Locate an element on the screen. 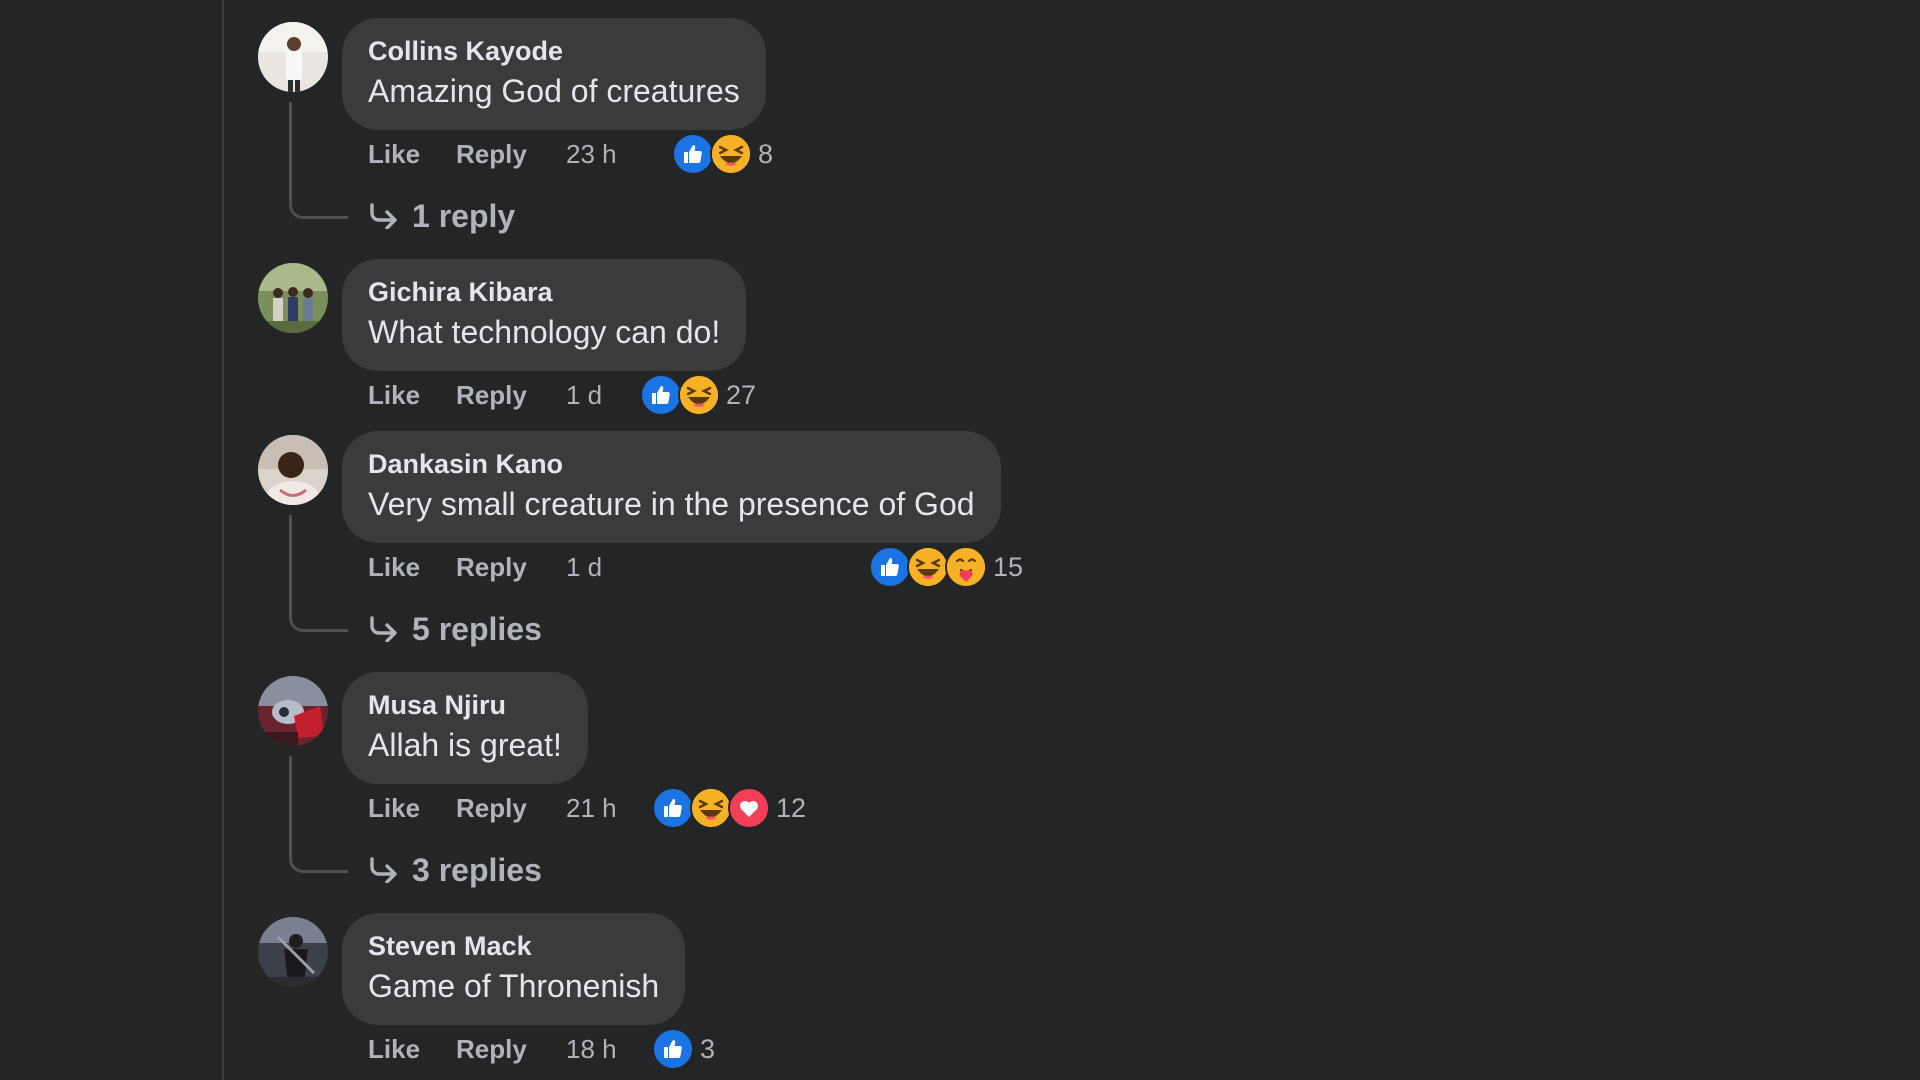  reaction-count: 8 is located at coordinates (766, 153).